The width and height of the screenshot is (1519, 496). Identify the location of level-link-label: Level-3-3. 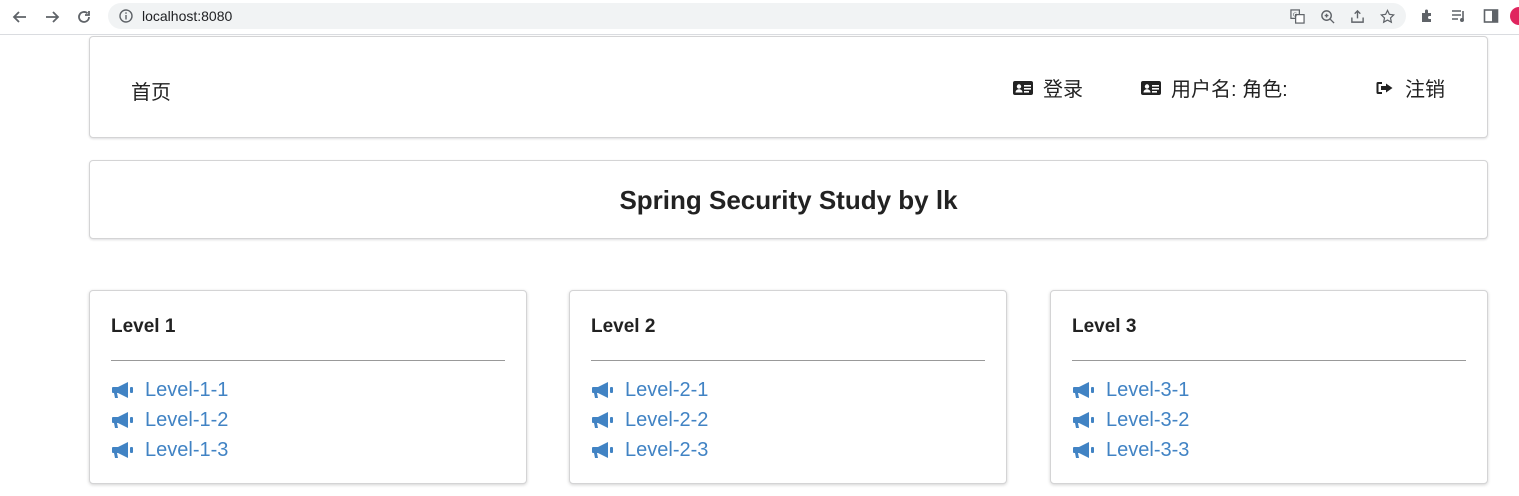
(1148, 449).